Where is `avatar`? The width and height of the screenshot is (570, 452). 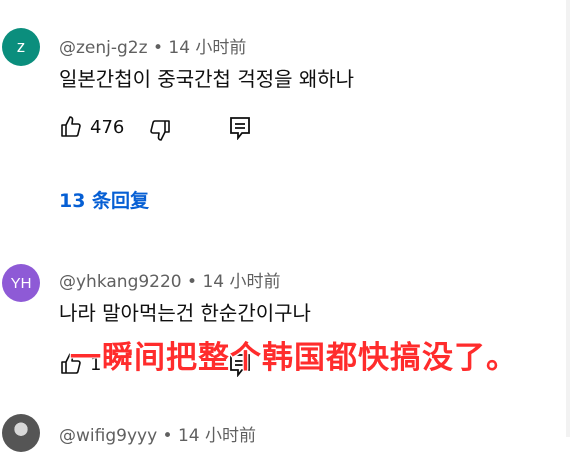 avatar is located at coordinates (21, 433).